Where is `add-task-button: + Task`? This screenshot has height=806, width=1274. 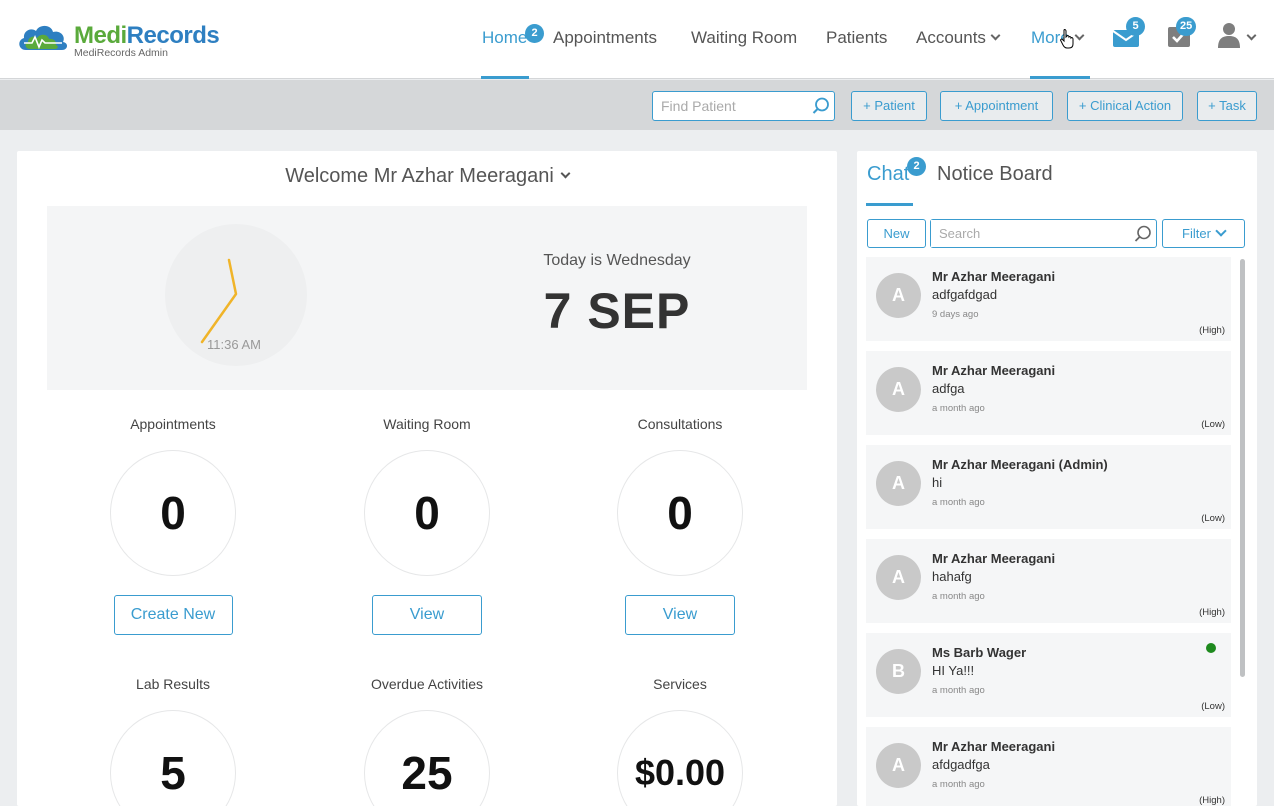
add-task-button: + Task is located at coordinates (1227, 106).